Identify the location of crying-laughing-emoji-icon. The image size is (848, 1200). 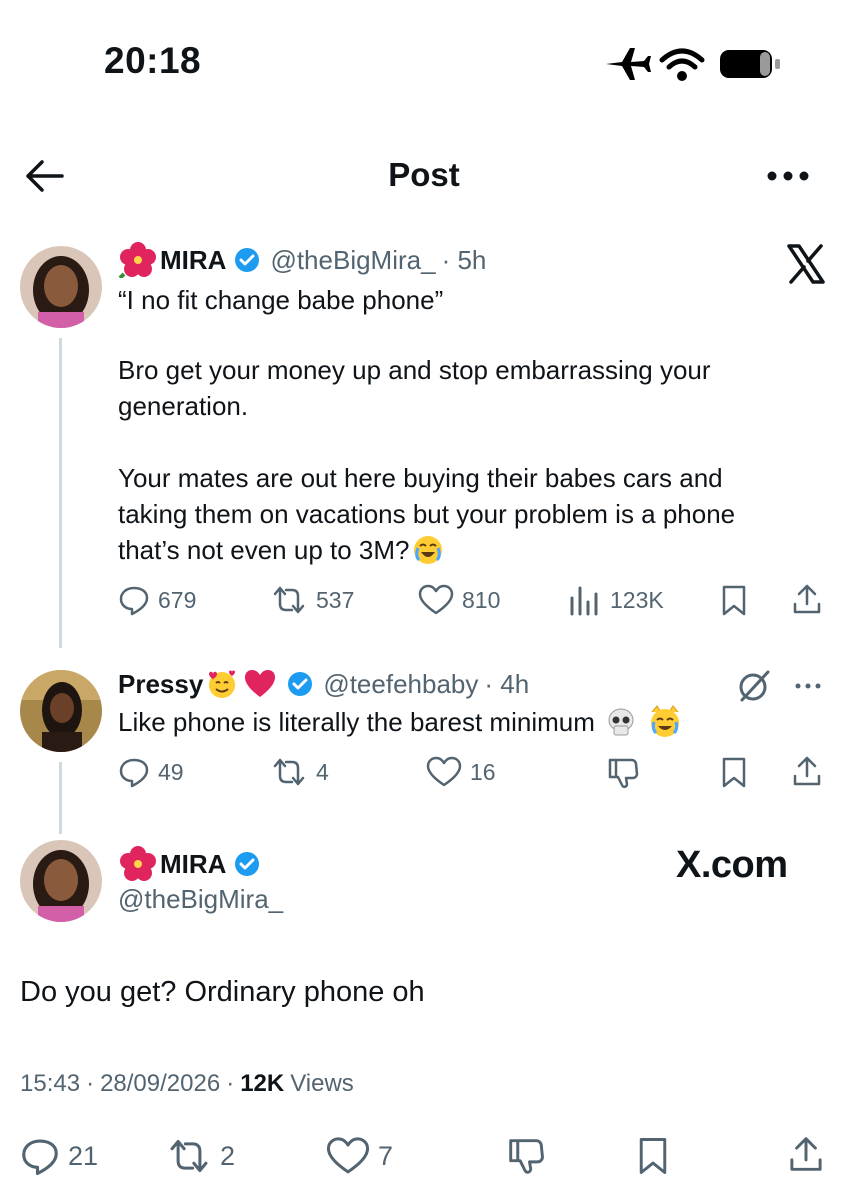
(427, 550).